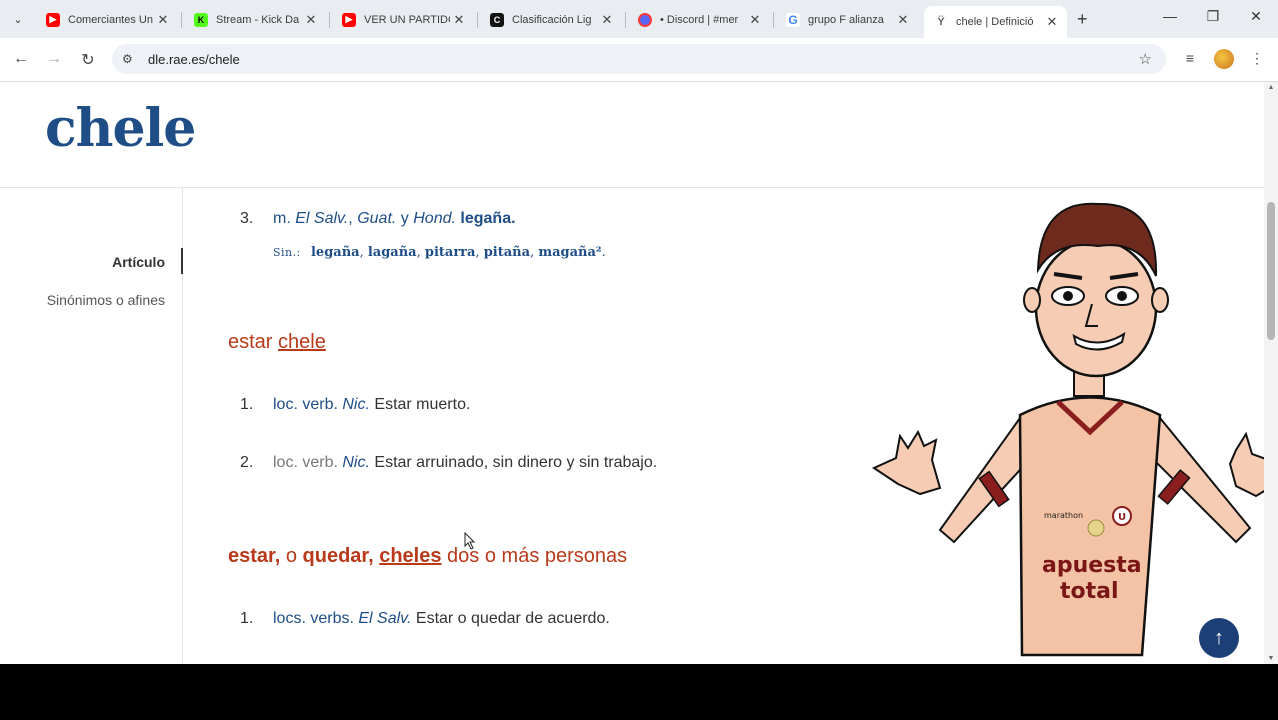  I want to click on synonyms-label: Sin.:, so click(287, 252).